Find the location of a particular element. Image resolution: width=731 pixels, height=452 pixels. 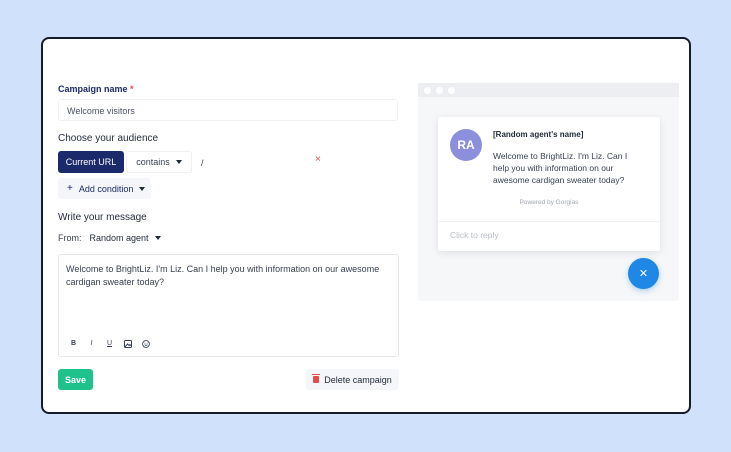

delete-campaign-button: Delete campaign is located at coordinates (352, 379).